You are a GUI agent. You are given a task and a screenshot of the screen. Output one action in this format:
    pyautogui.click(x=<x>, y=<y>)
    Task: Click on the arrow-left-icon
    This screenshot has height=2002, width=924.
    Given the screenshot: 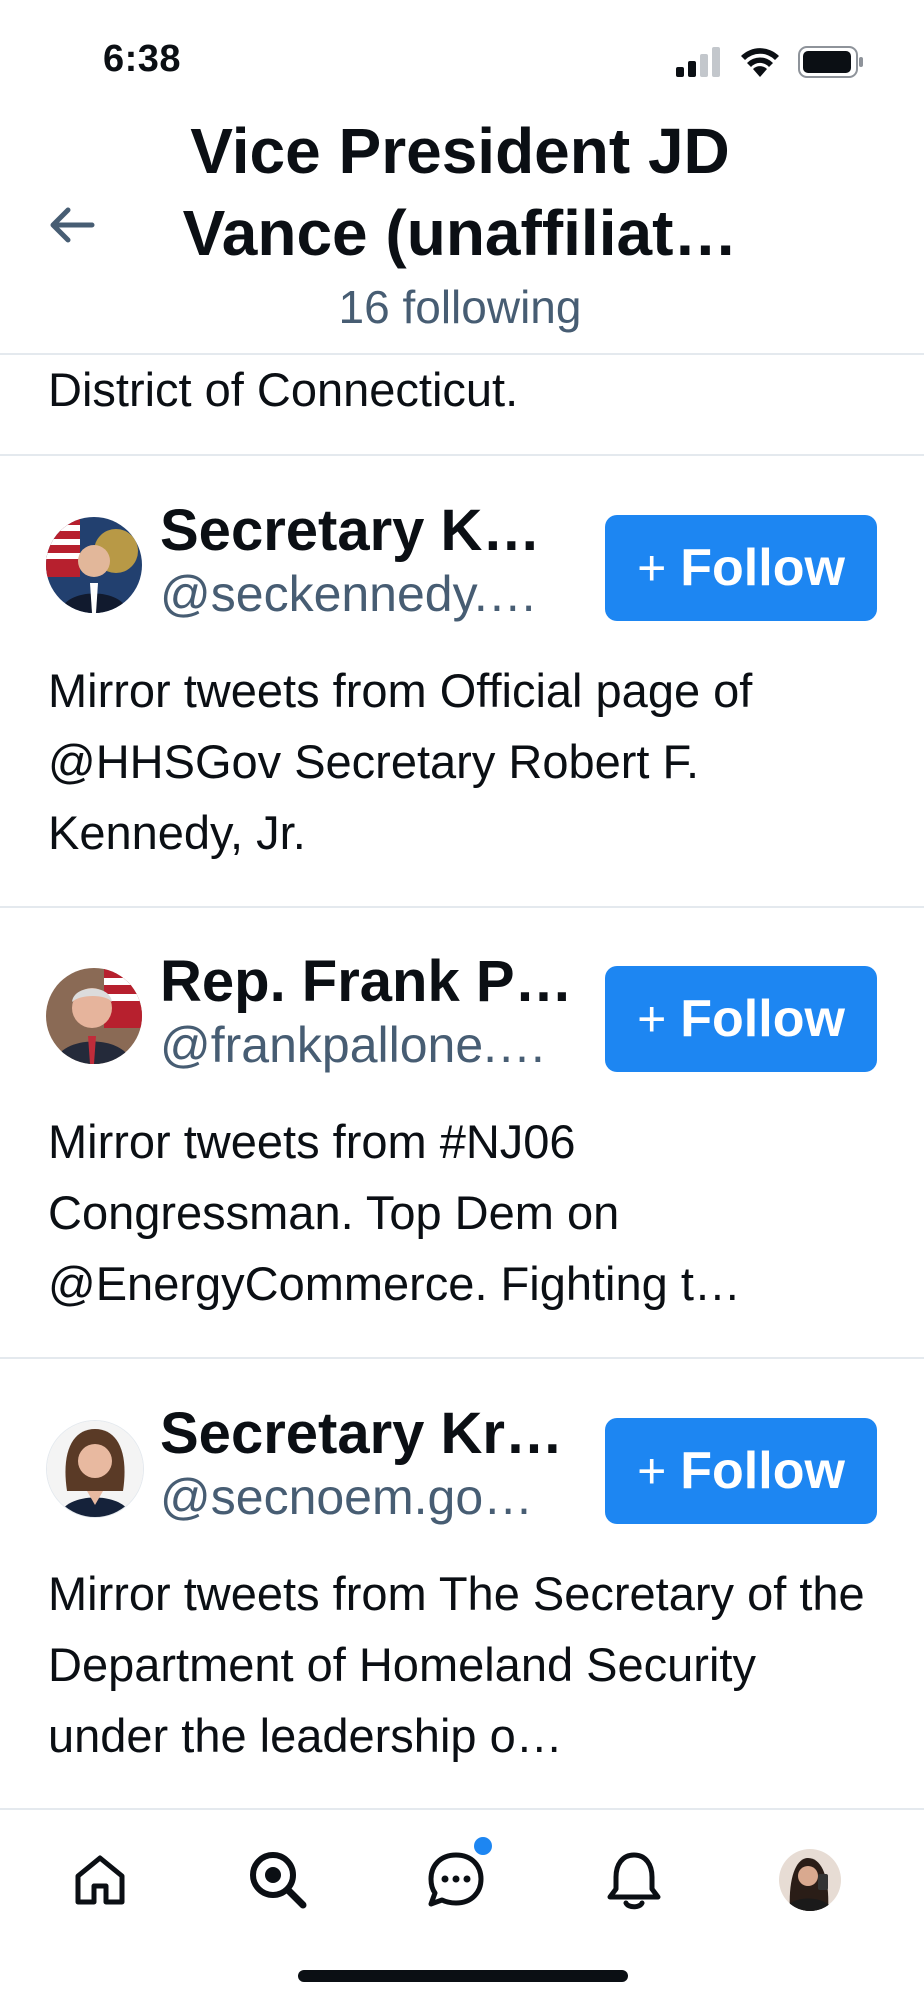 What is the action you would take?
    pyautogui.click(x=72, y=225)
    